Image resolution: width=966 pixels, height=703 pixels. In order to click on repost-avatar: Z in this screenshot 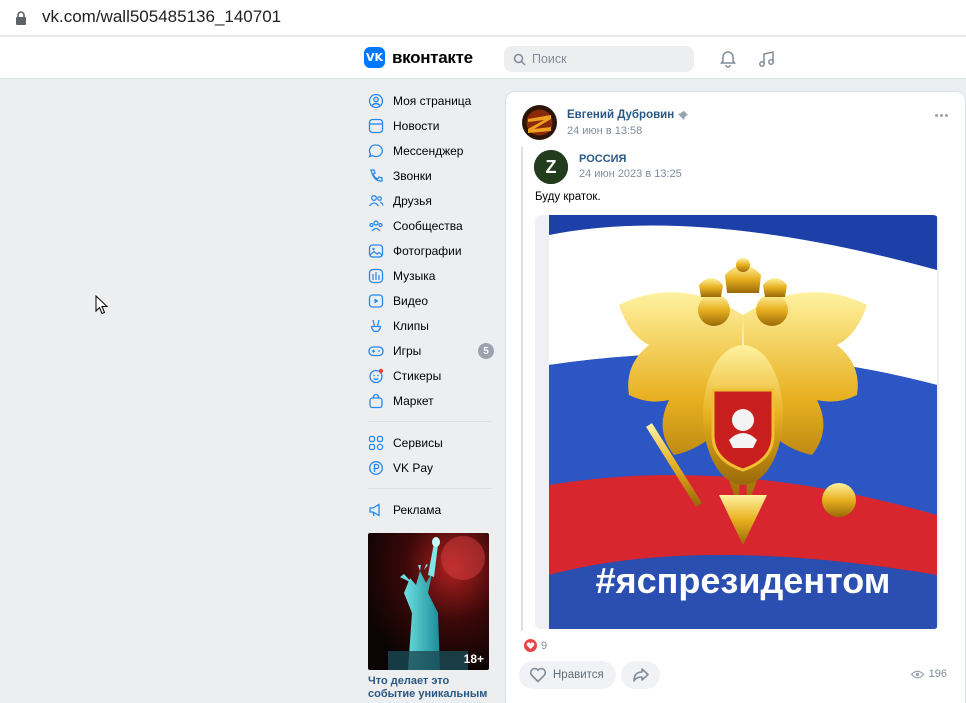, I will do `click(551, 167)`.